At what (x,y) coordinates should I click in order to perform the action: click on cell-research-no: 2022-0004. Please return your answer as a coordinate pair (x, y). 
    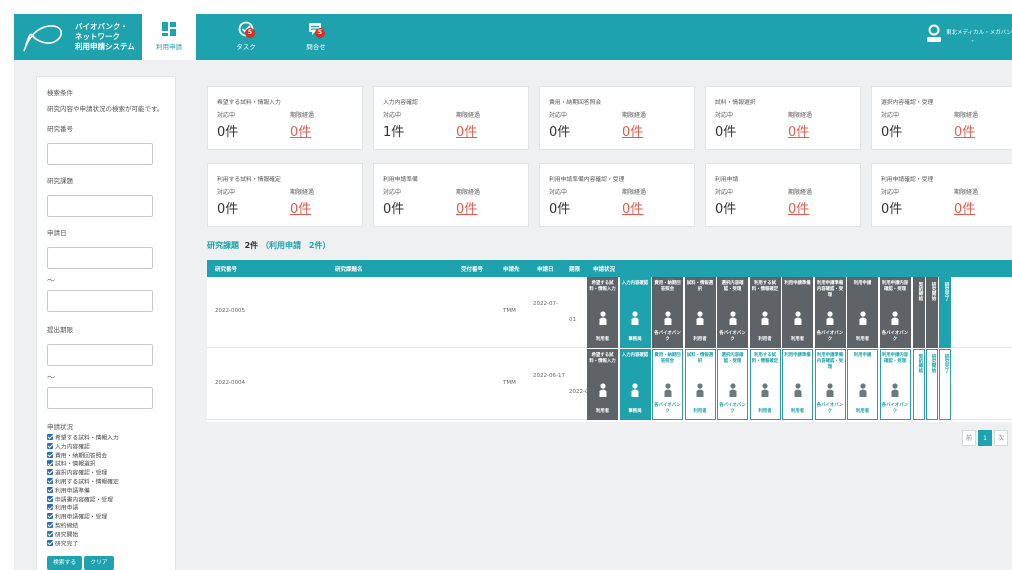
    Looking at the image, I should click on (230, 383).